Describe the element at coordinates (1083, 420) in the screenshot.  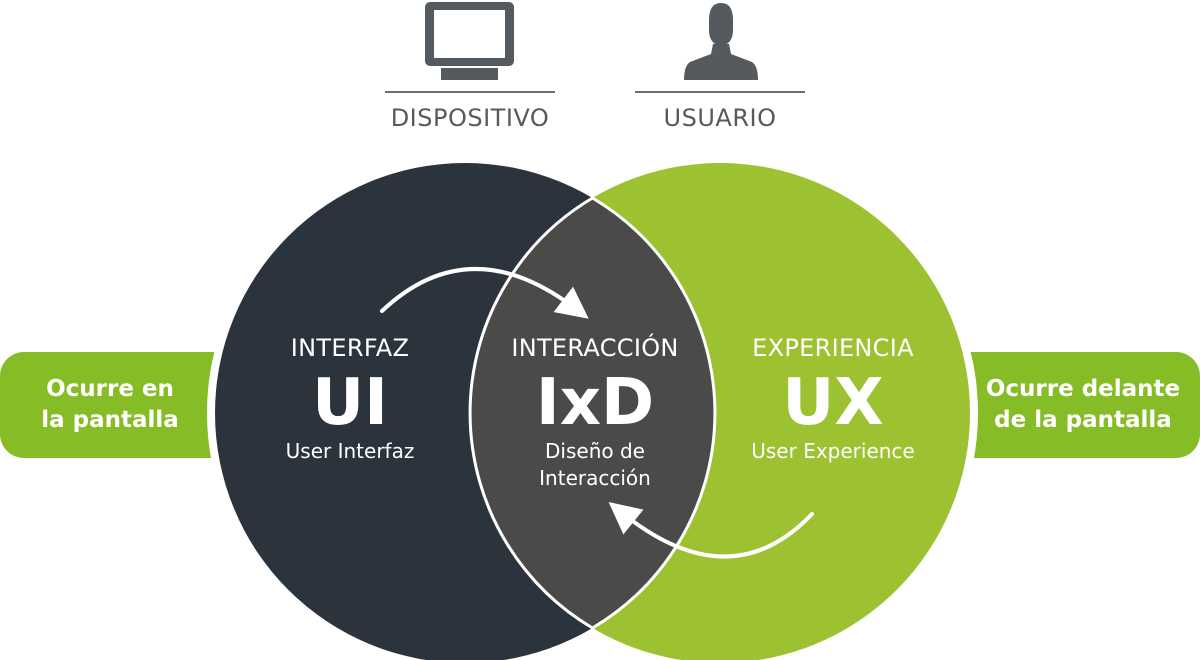
I see `right-tab-line2: de la pantalla` at that location.